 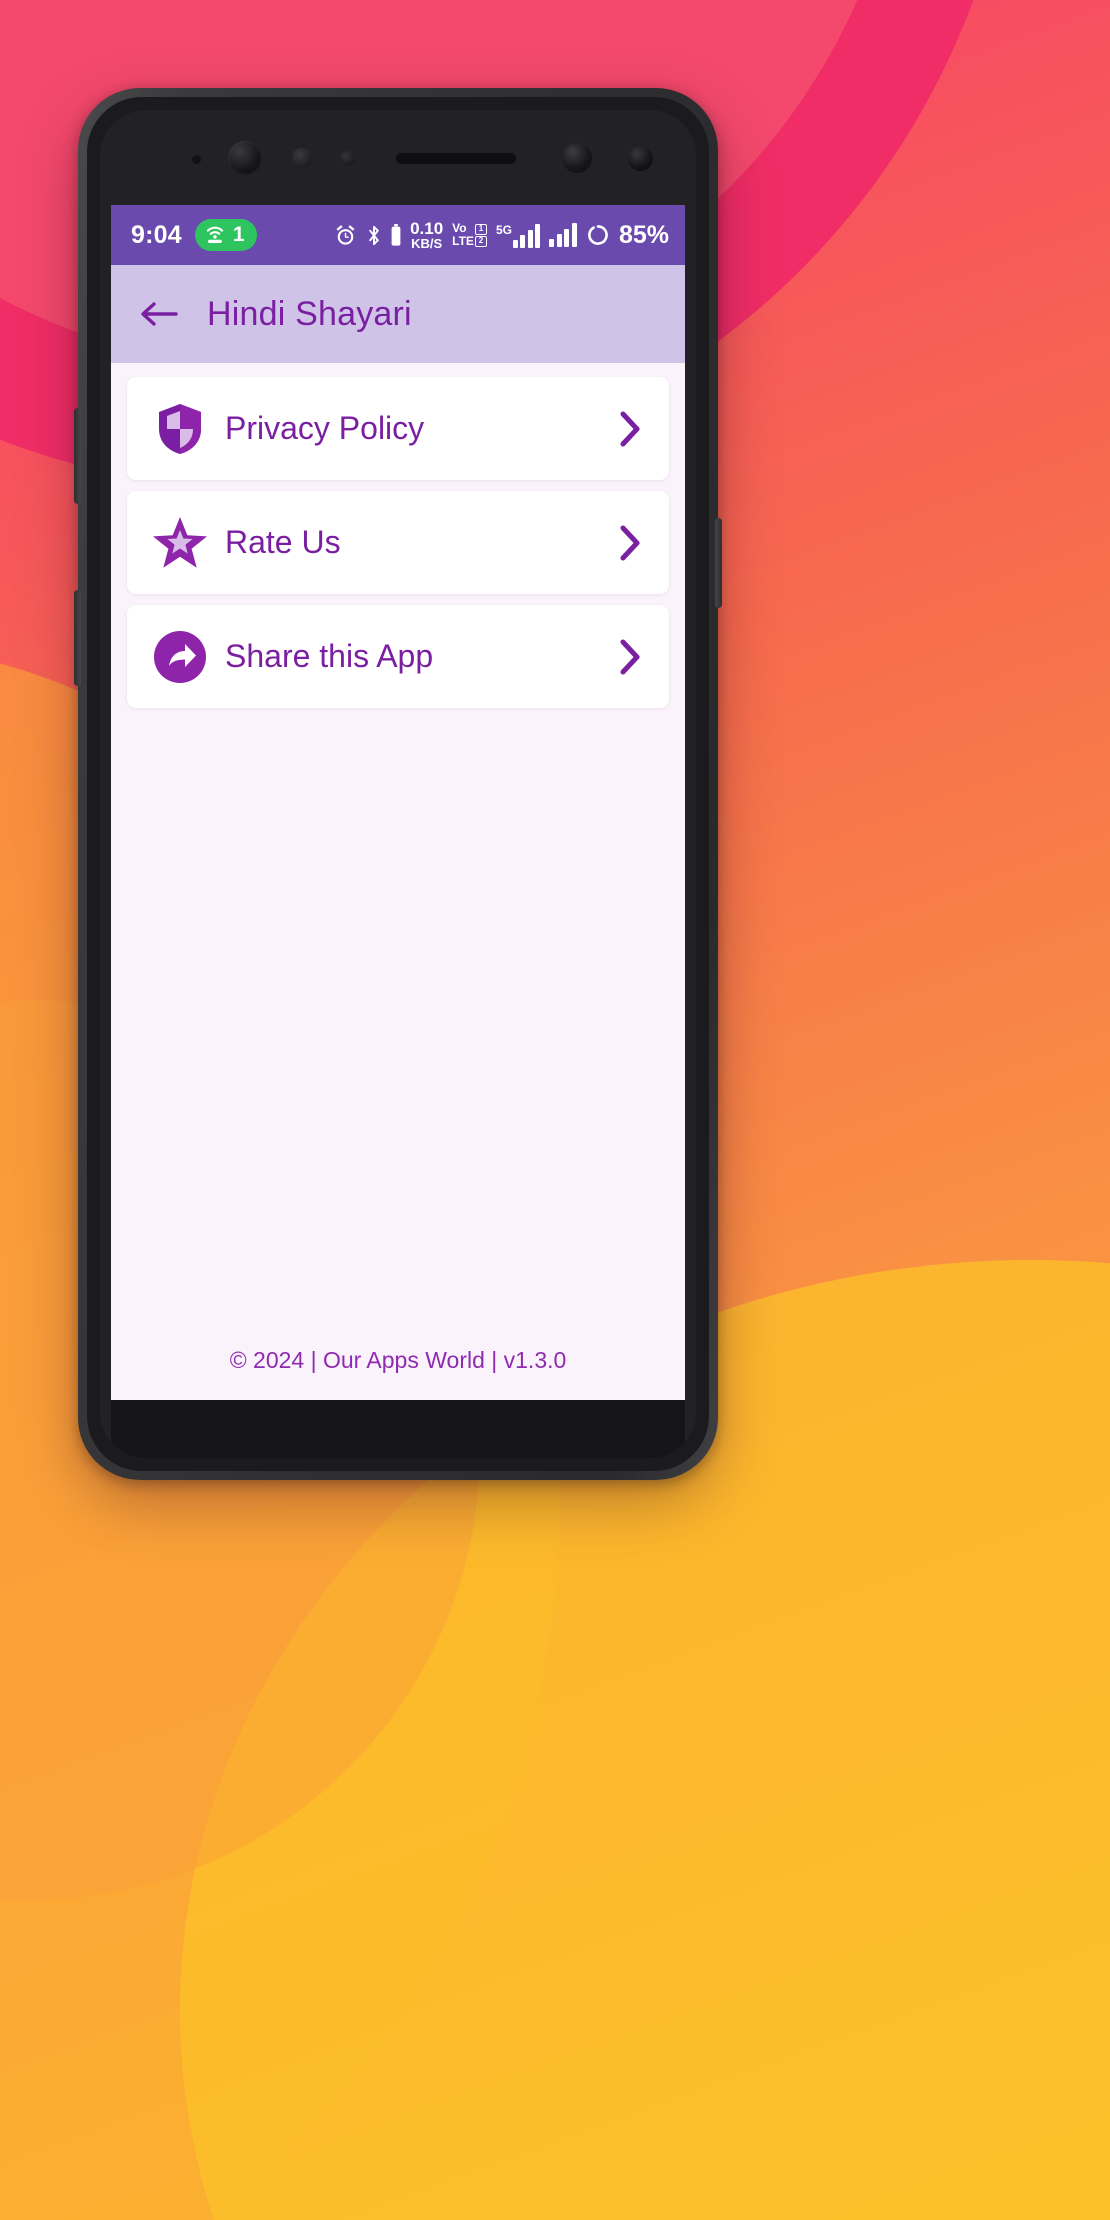 I want to click on star-icon, so click(x=180, y=542).